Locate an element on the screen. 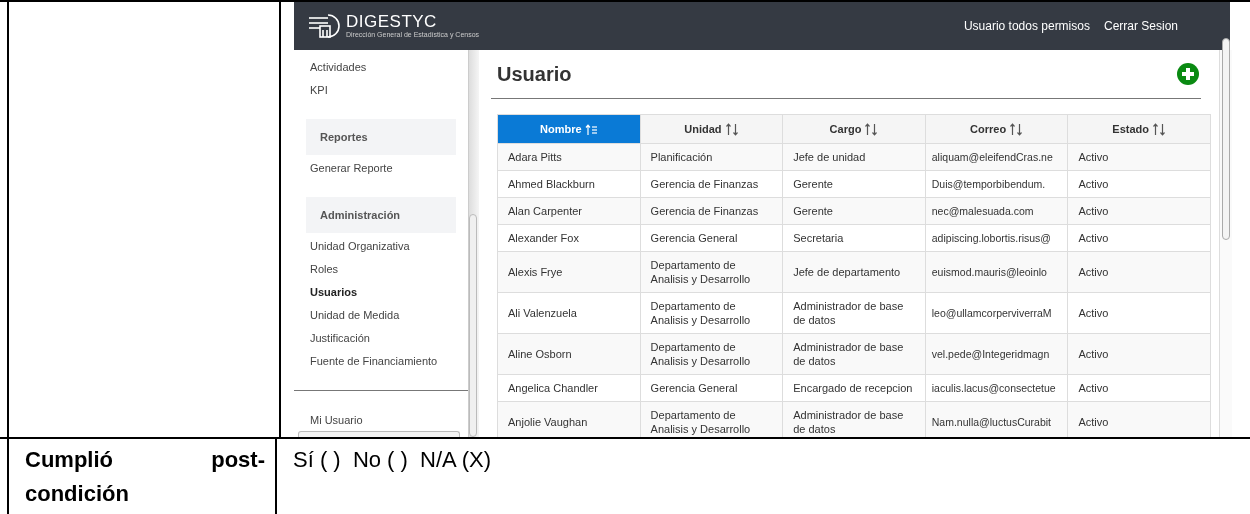 This screenshot has height=514, width=1250. page-title: Usuario is located at coordinates (534, 74).